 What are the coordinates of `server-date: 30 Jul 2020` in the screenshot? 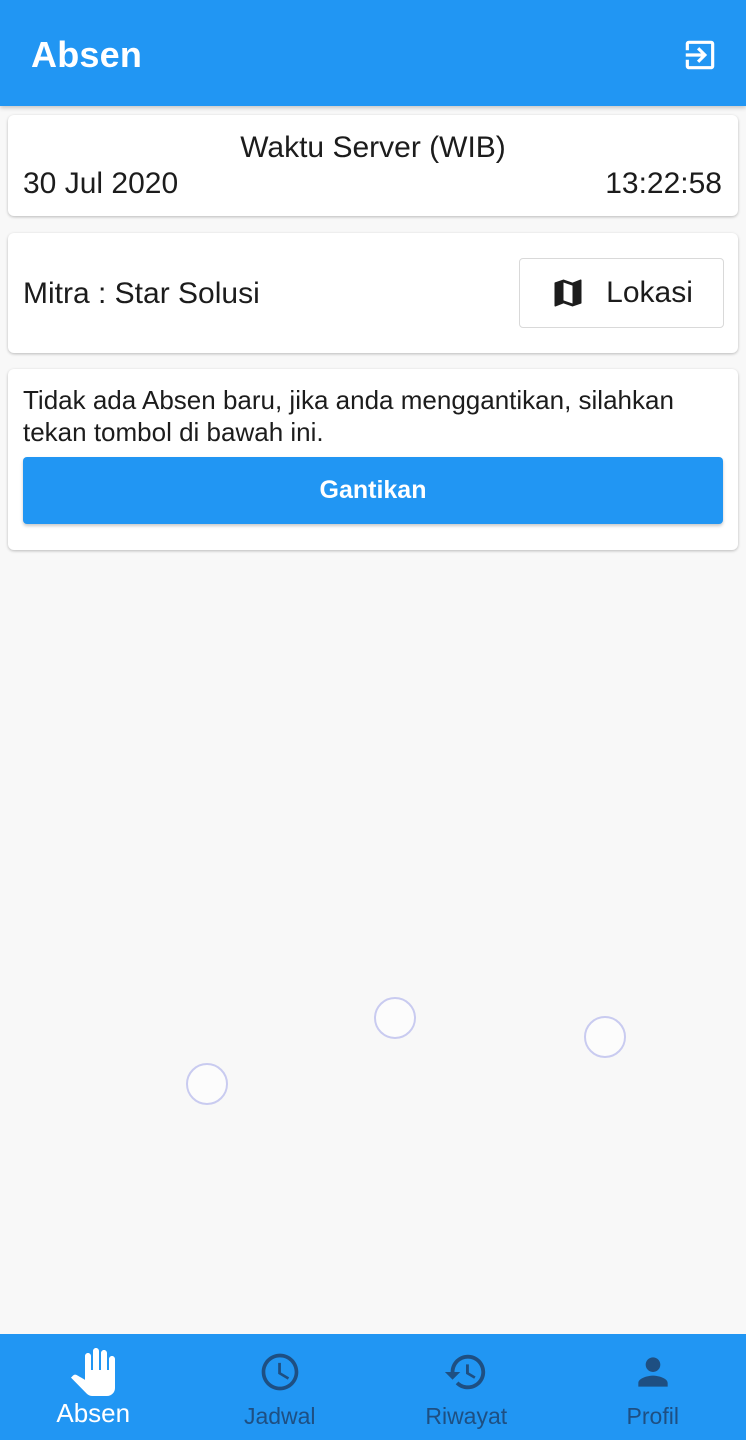 It's located at (101, 183).